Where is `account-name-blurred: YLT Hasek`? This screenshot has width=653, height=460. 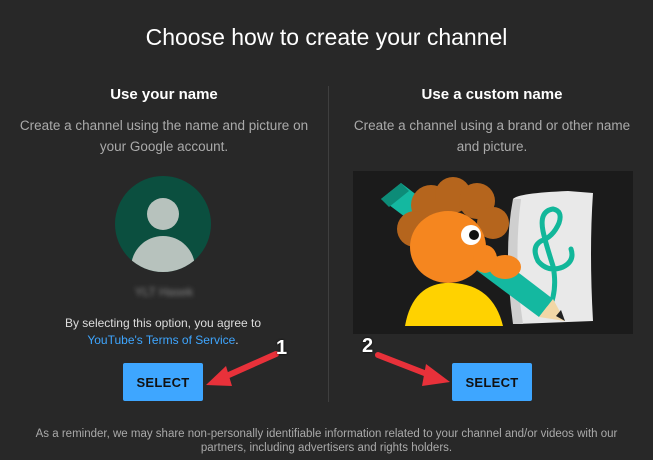 account-name-blurred: YLT Hasek is located at coordinates (164, 292).